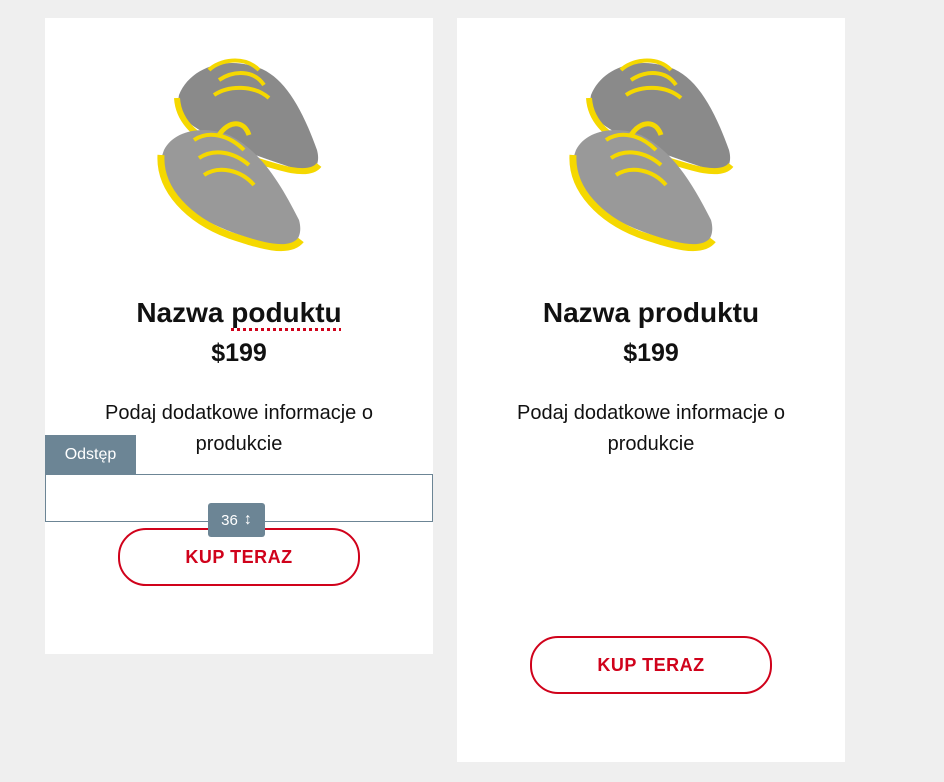 This screenshot has height=782, width=944. Describe the element at coordinates (180, 312) in the screenshot. I see `product-title-word1: Nazwa` at that location.